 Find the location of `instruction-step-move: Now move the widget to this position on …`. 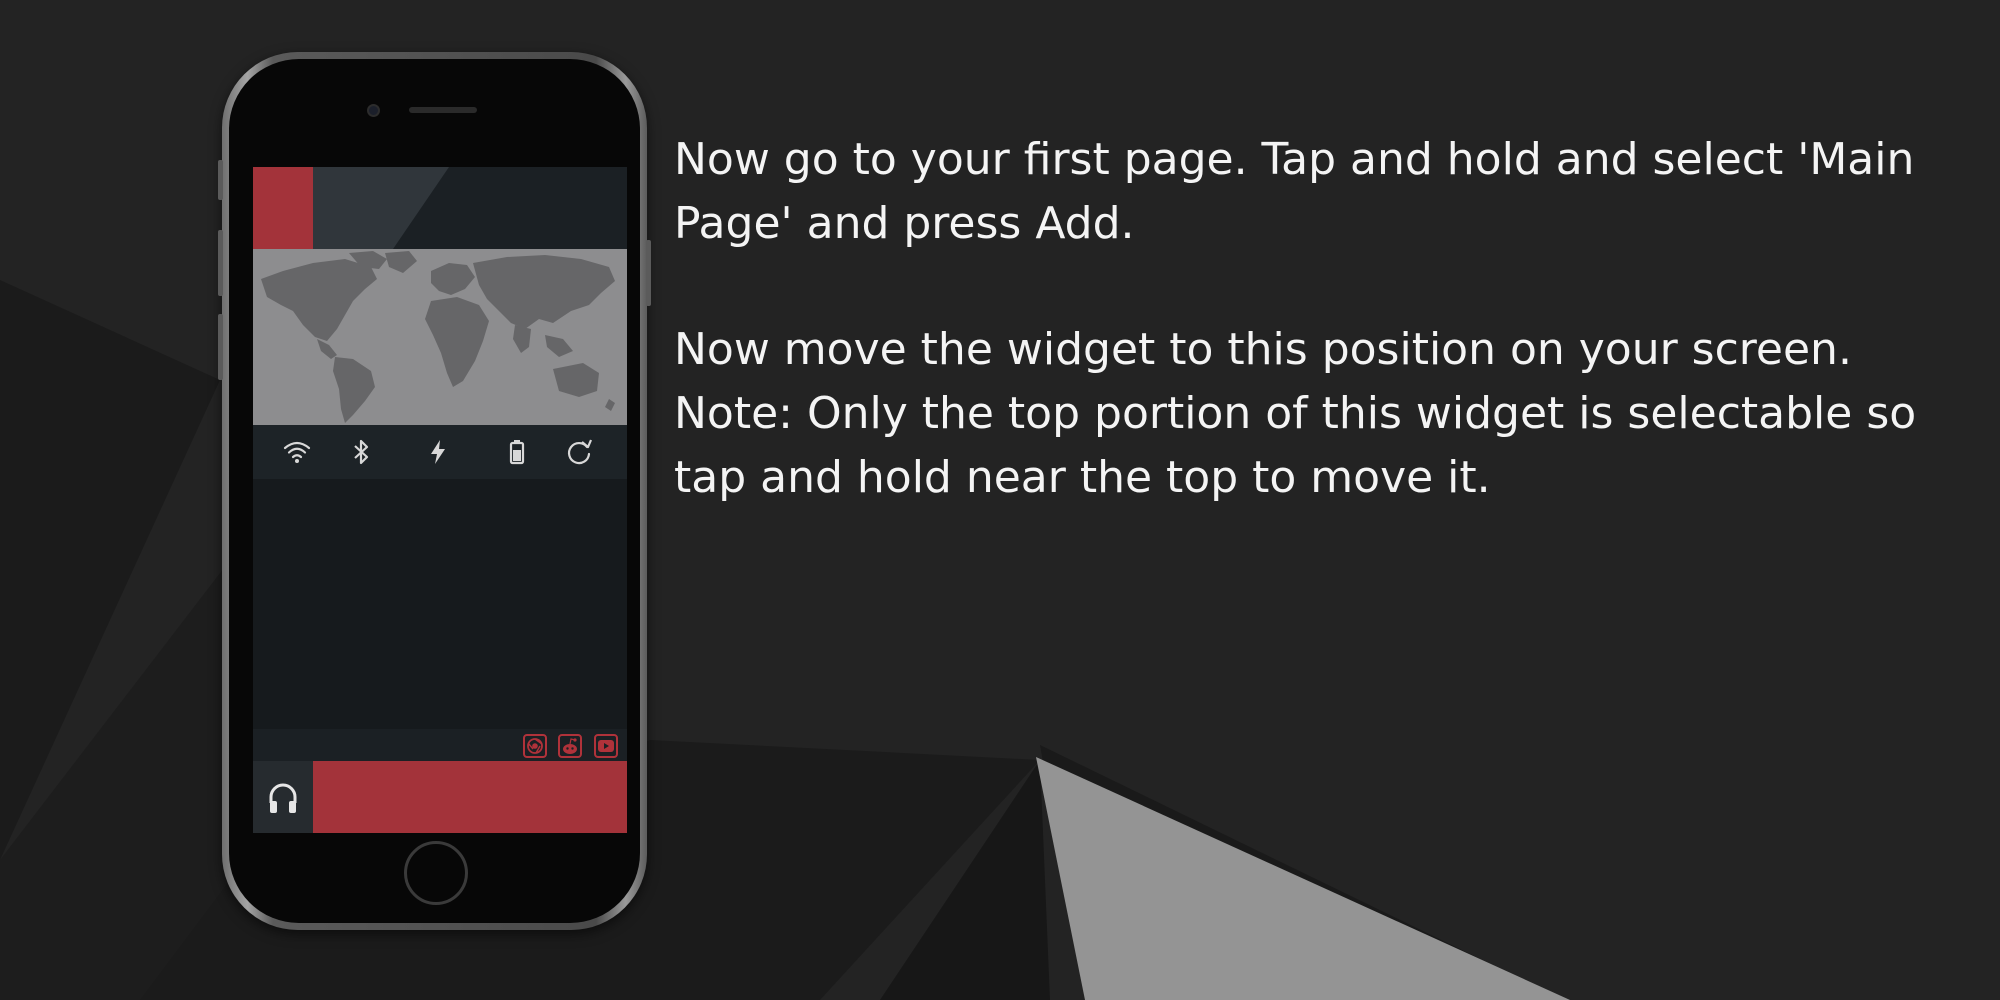

instruction-step-move: Now move the widget to this position on … is located at coordinates (1295, 413).